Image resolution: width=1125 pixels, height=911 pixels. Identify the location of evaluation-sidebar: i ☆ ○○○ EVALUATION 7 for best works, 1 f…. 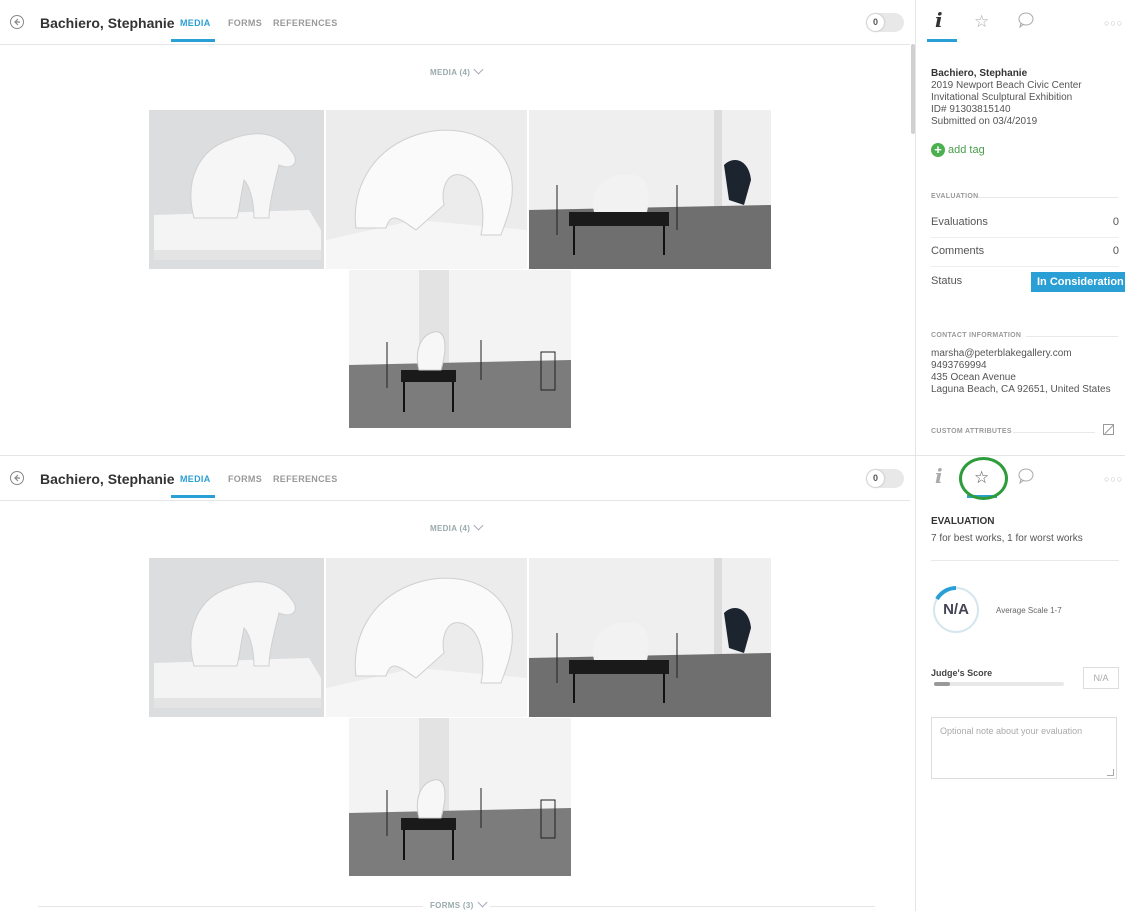
(1020, 683).